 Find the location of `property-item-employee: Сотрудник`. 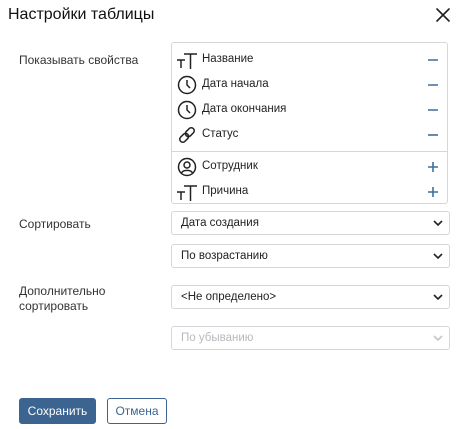

property-item-employee: Сотрудник is located at coordinates (309, 167).